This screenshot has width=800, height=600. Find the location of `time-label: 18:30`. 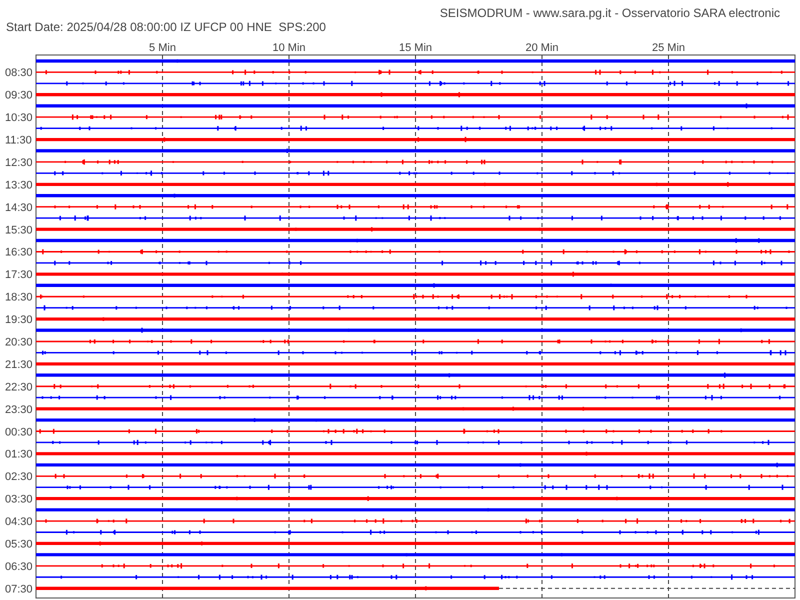

time-label: 18:30 is located at coordinates (19, 298).